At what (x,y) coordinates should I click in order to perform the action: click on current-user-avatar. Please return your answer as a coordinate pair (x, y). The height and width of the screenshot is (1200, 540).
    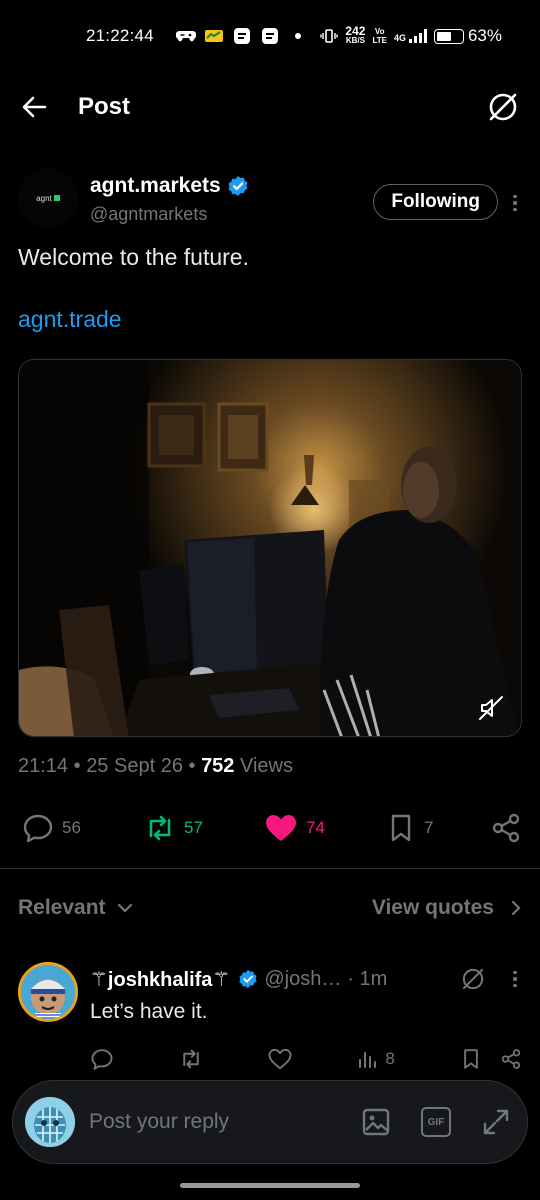
    Looking at the image, I should click on (50, 1122).